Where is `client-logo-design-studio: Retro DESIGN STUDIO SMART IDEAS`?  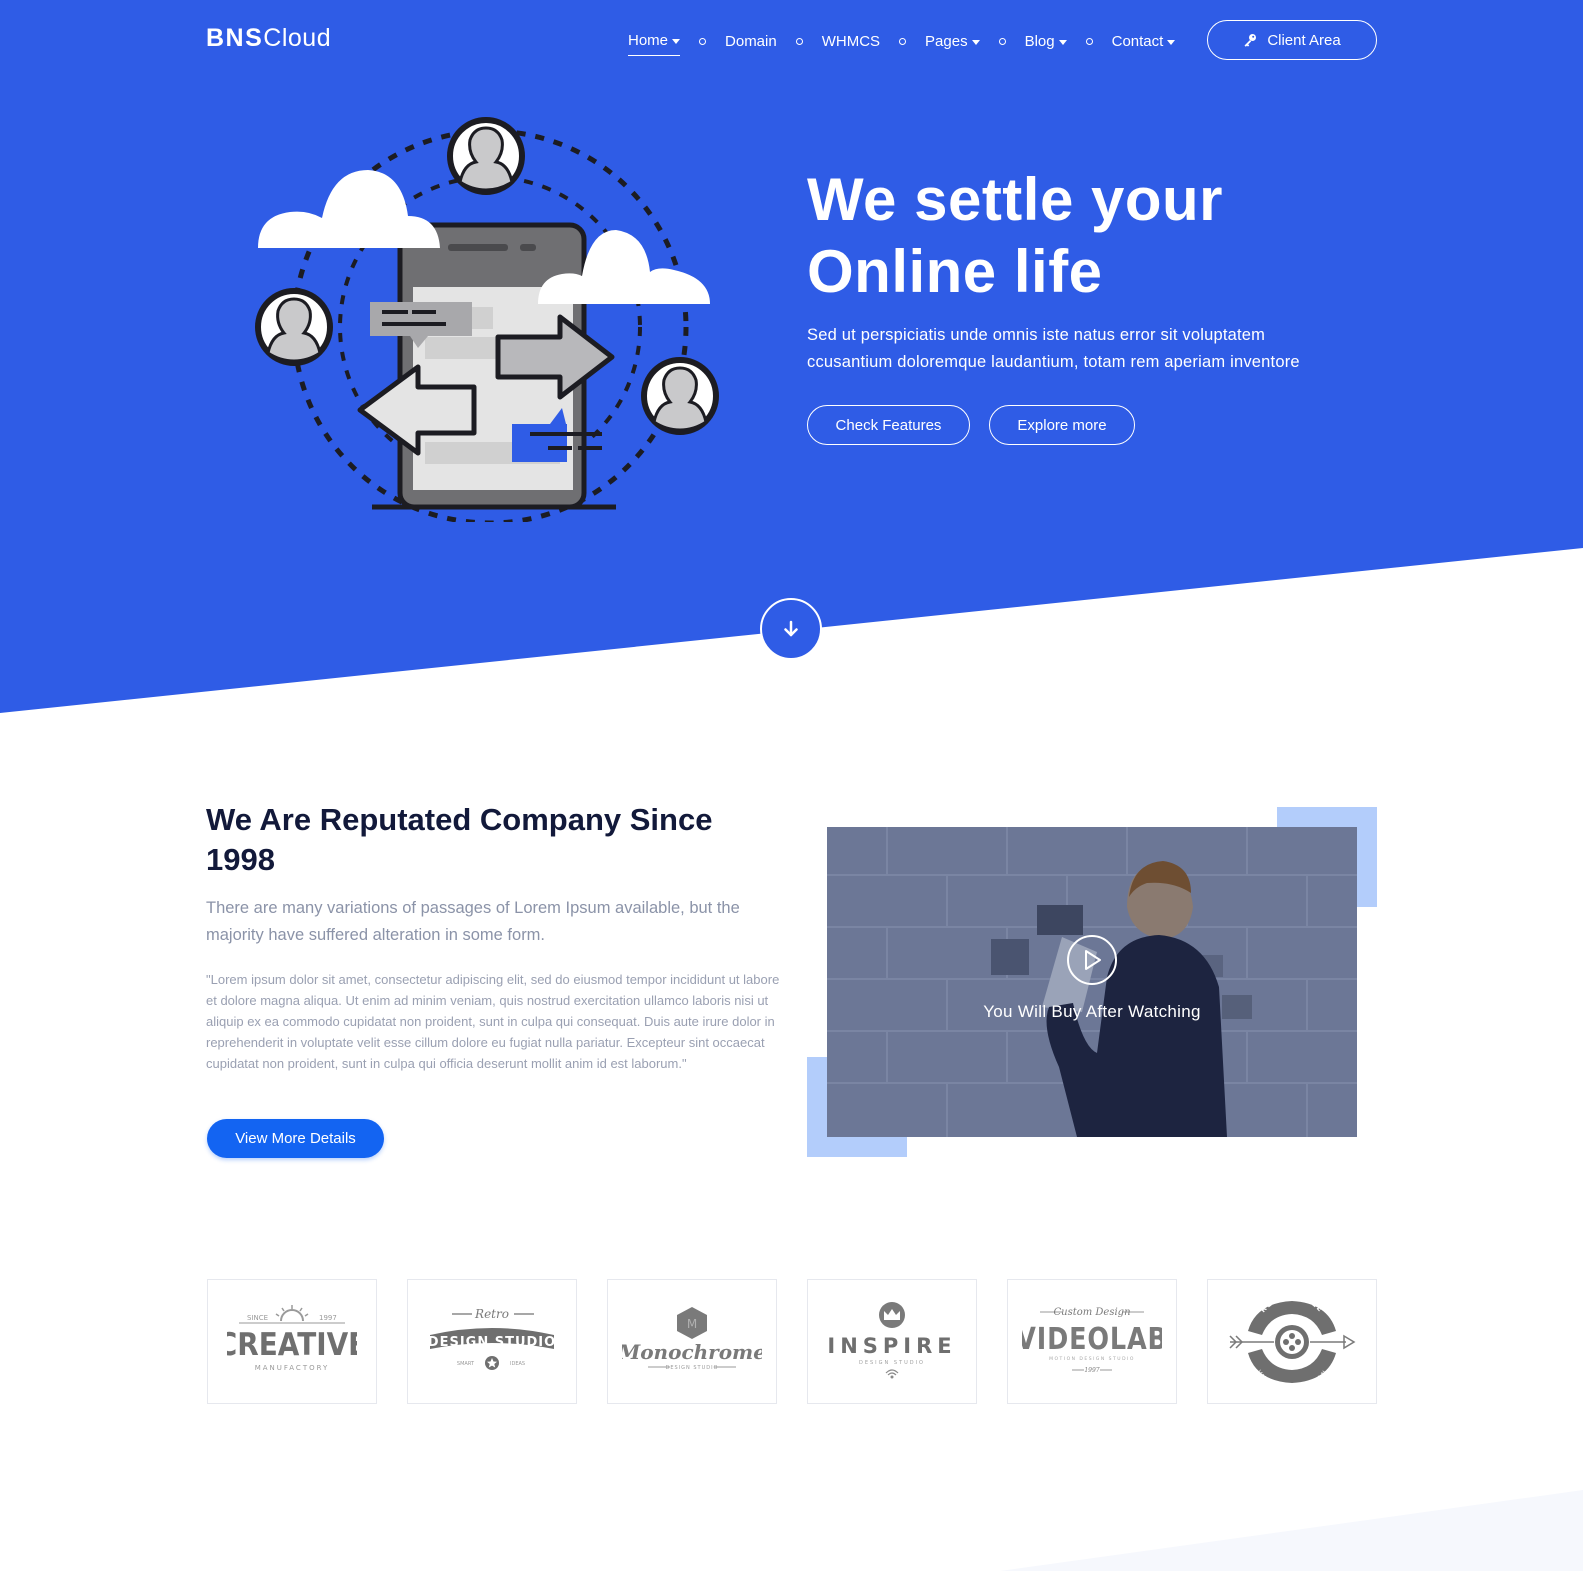
client-logo-design-studio: Retro DESIGN STUDIO SMART IDEAS is located at coordinates (492, 1341).